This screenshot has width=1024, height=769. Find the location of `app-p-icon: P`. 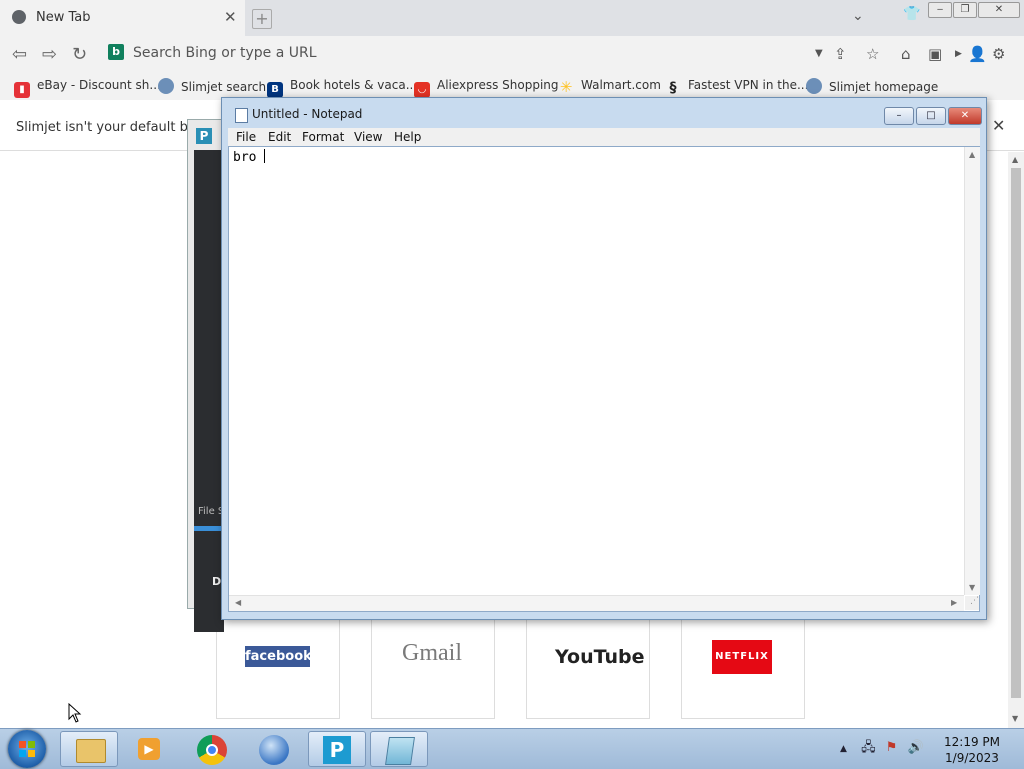

app-p-icon: P is located at coordinates (204, 136).